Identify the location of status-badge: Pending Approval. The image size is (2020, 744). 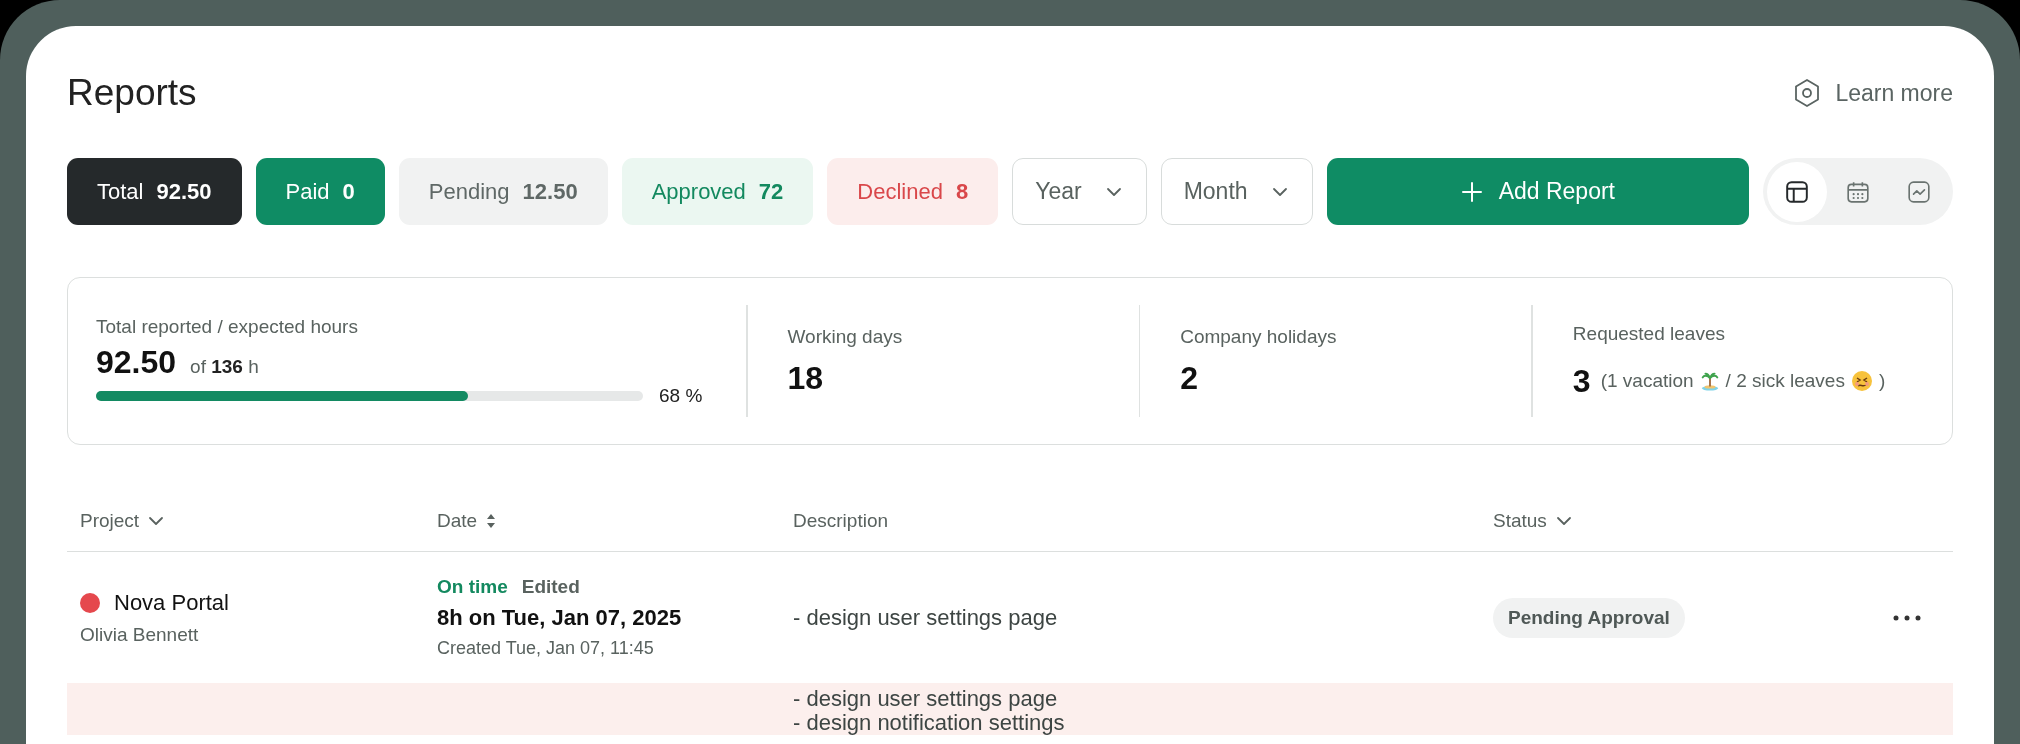
(1589, 617).